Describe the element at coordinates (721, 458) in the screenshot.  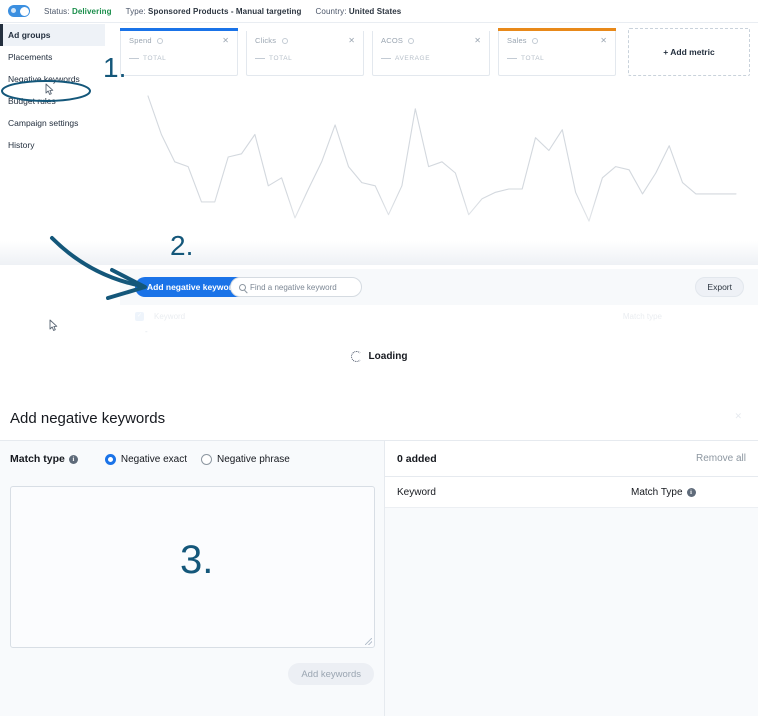
I see `remove-all-button: Remove all` at that location.